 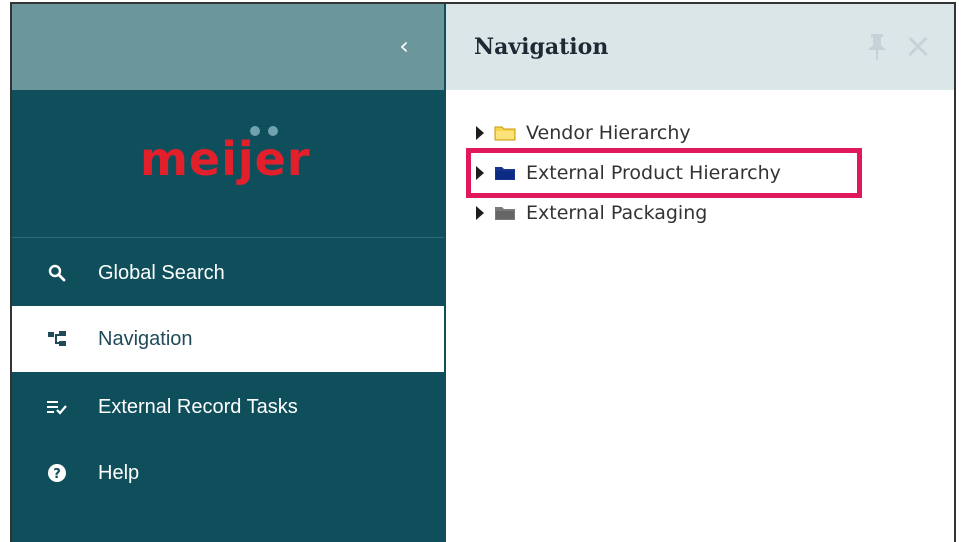 I want to click on panel-title: Navigation, so click(x=541, y=47).